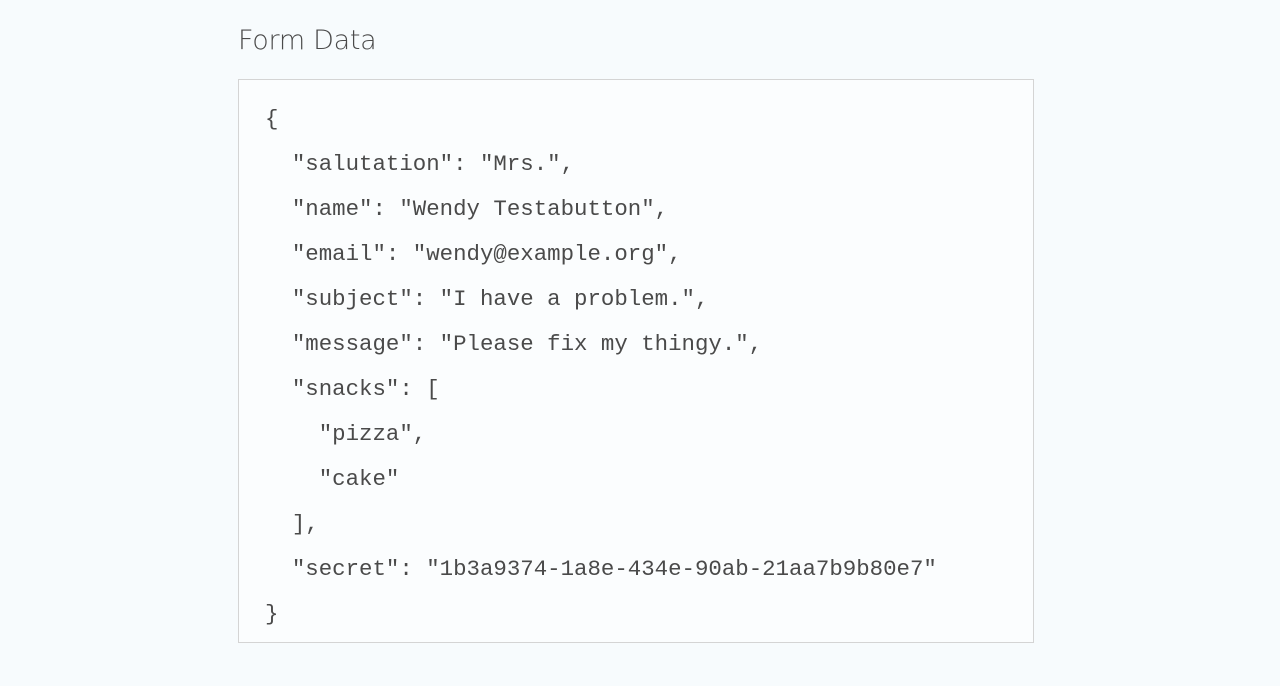  Describe the element at coordinates (352, 389) in the screenshot. I see `json-snacks-open-line: "snacks": [` at that location.